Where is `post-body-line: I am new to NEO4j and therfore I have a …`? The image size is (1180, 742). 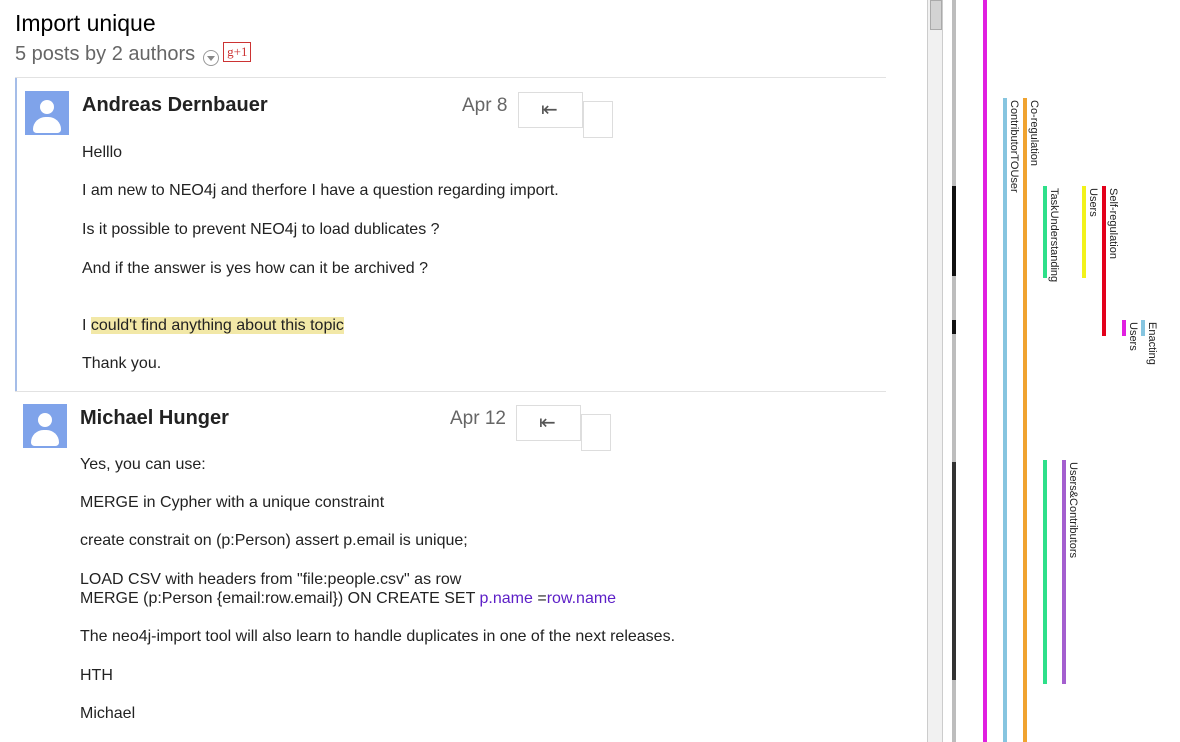
post-body-line: I am new to NEO4j and therfore I have a … is located at coordinates (320, 190).